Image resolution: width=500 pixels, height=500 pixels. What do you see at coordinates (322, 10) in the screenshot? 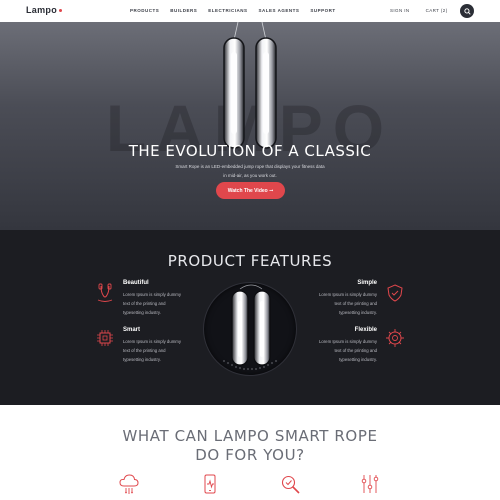
I see `menu-item-support: SUPPORT` at bounding box center [322, 10].